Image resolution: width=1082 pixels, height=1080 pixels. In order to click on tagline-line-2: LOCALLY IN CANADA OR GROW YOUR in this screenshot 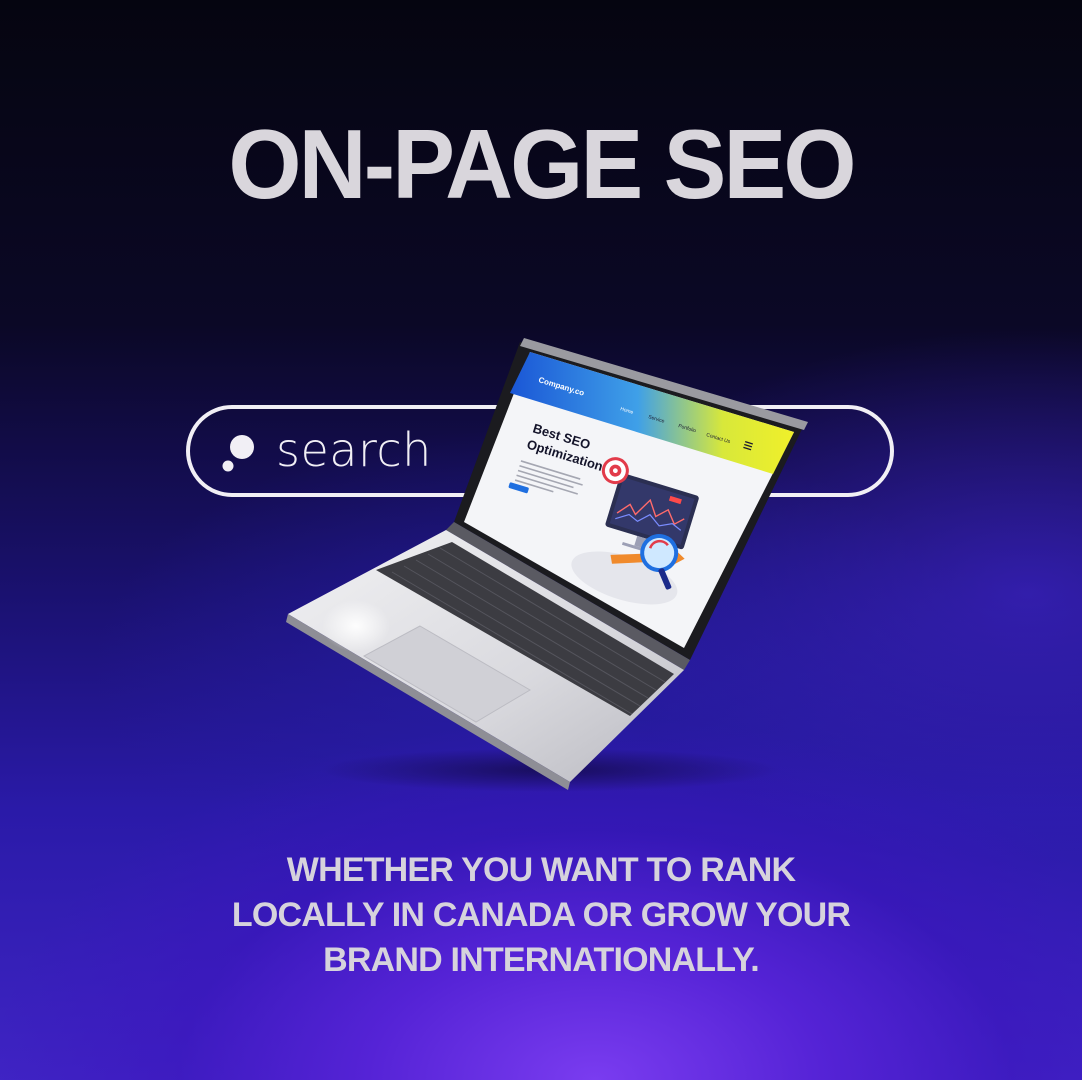, I will do `click(541, 915)`.